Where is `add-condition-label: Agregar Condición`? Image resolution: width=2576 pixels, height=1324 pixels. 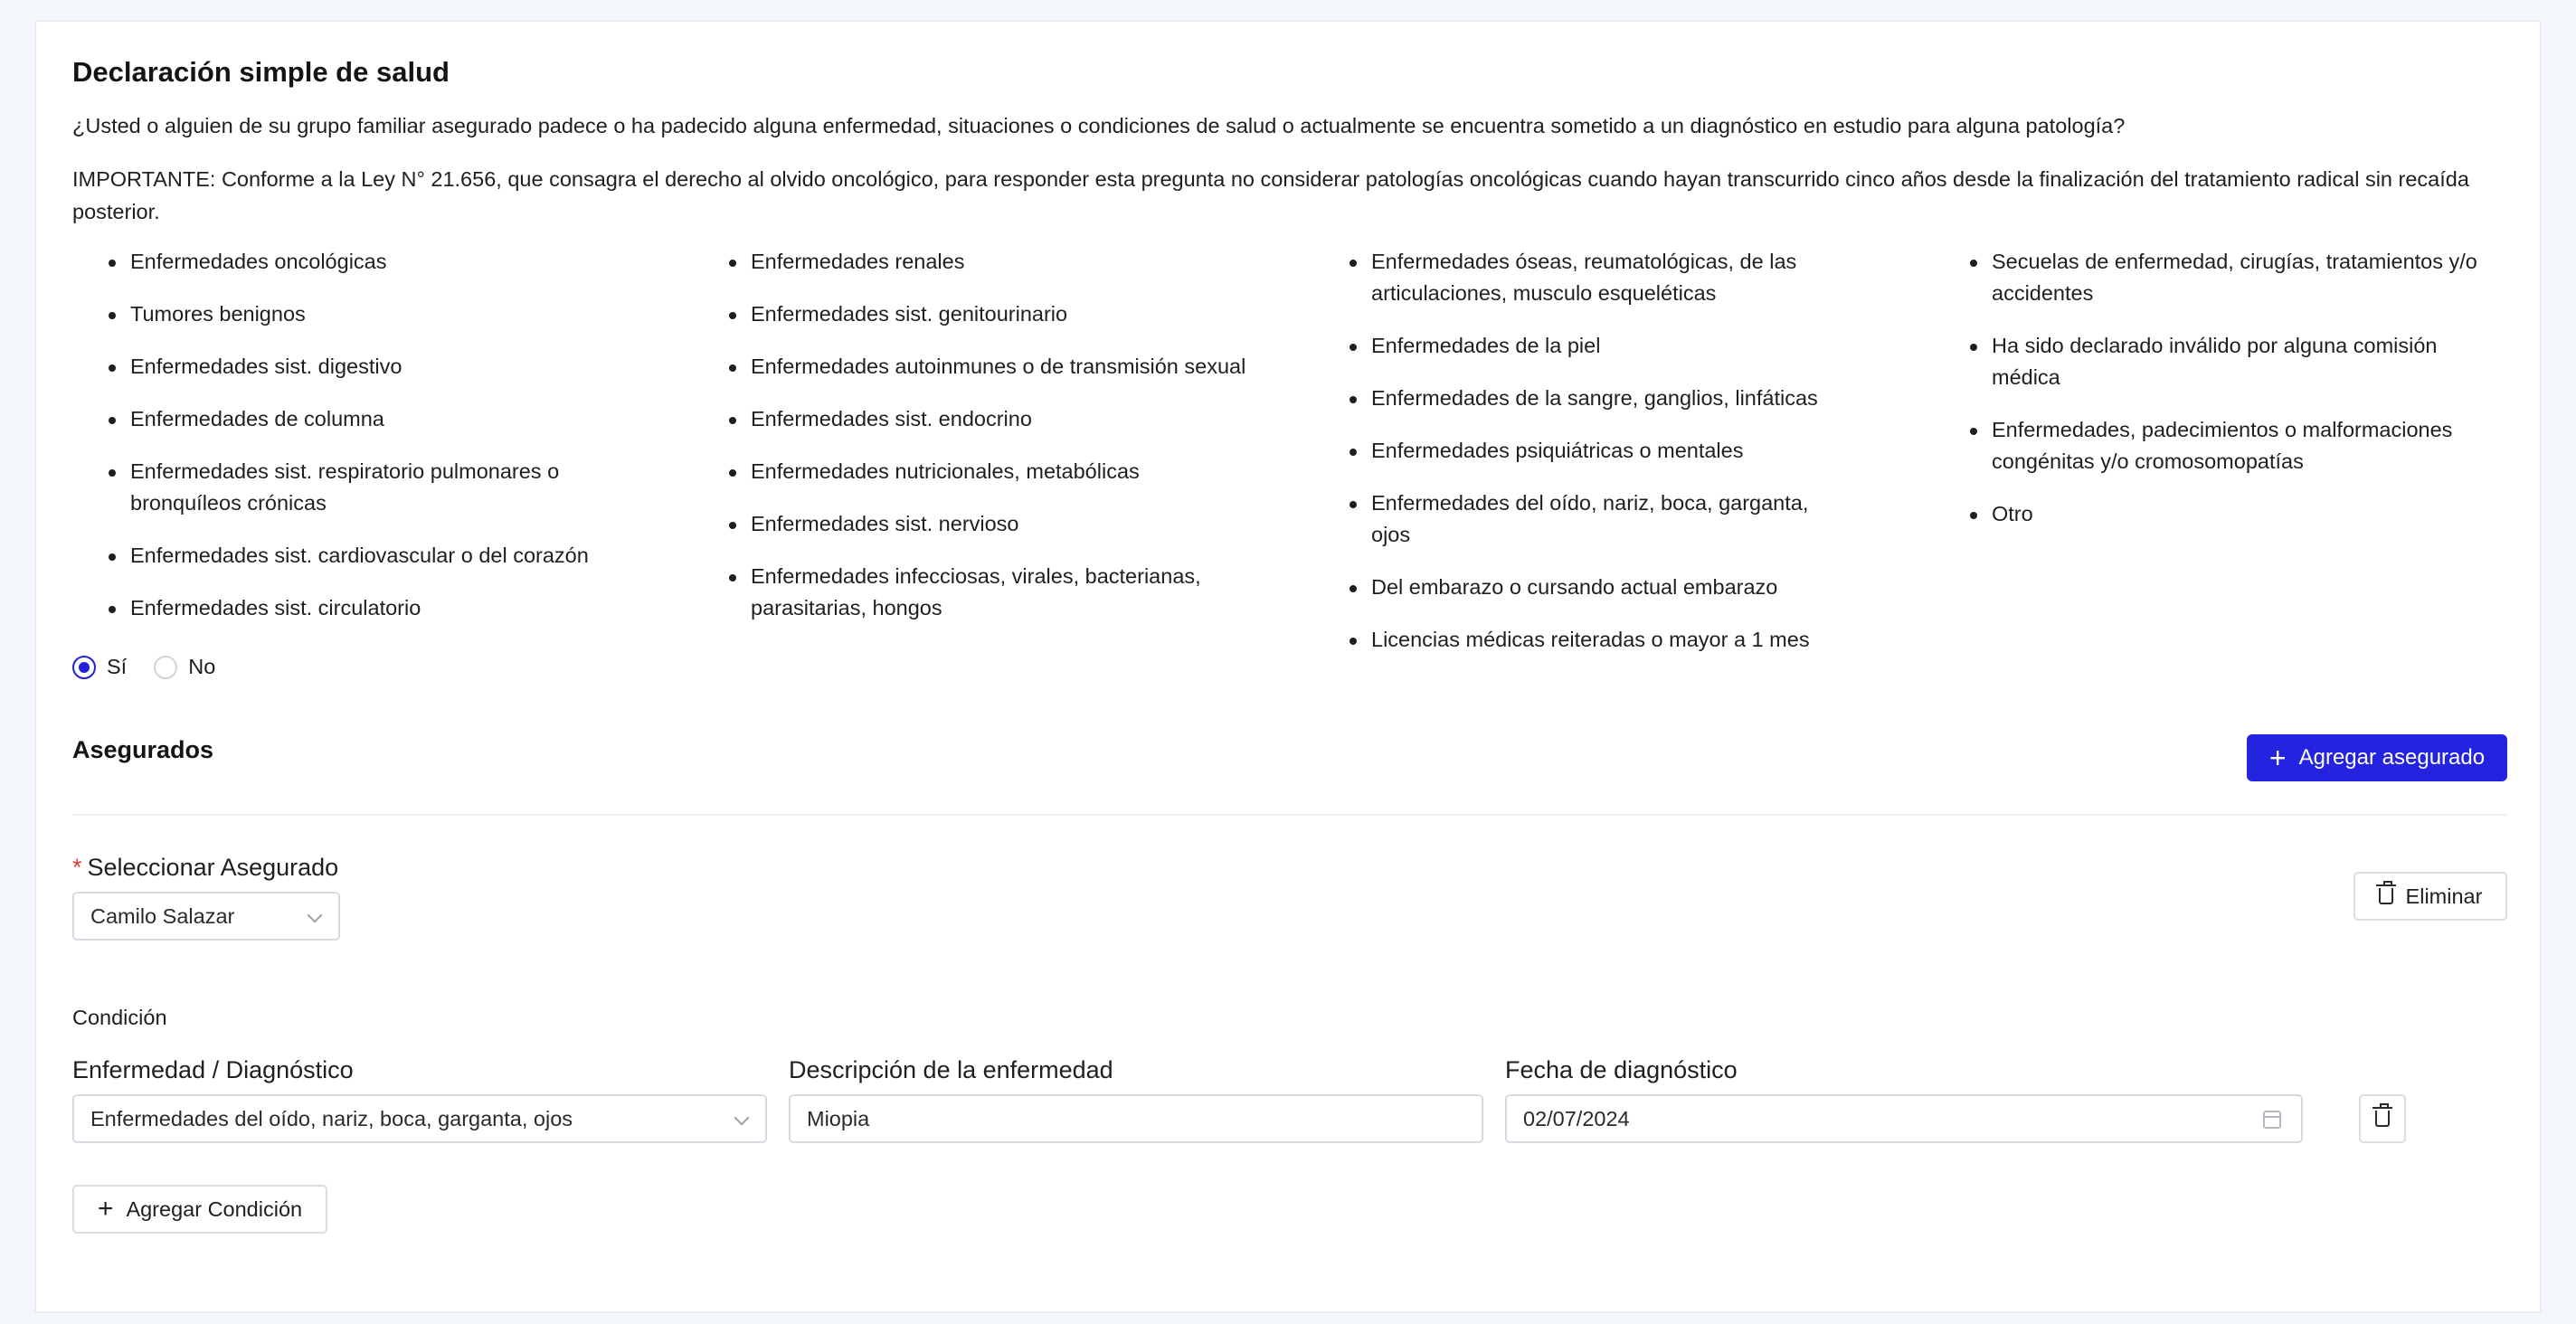 add-condition-label: Agregar Condición is located at coordinates (214, 1208).